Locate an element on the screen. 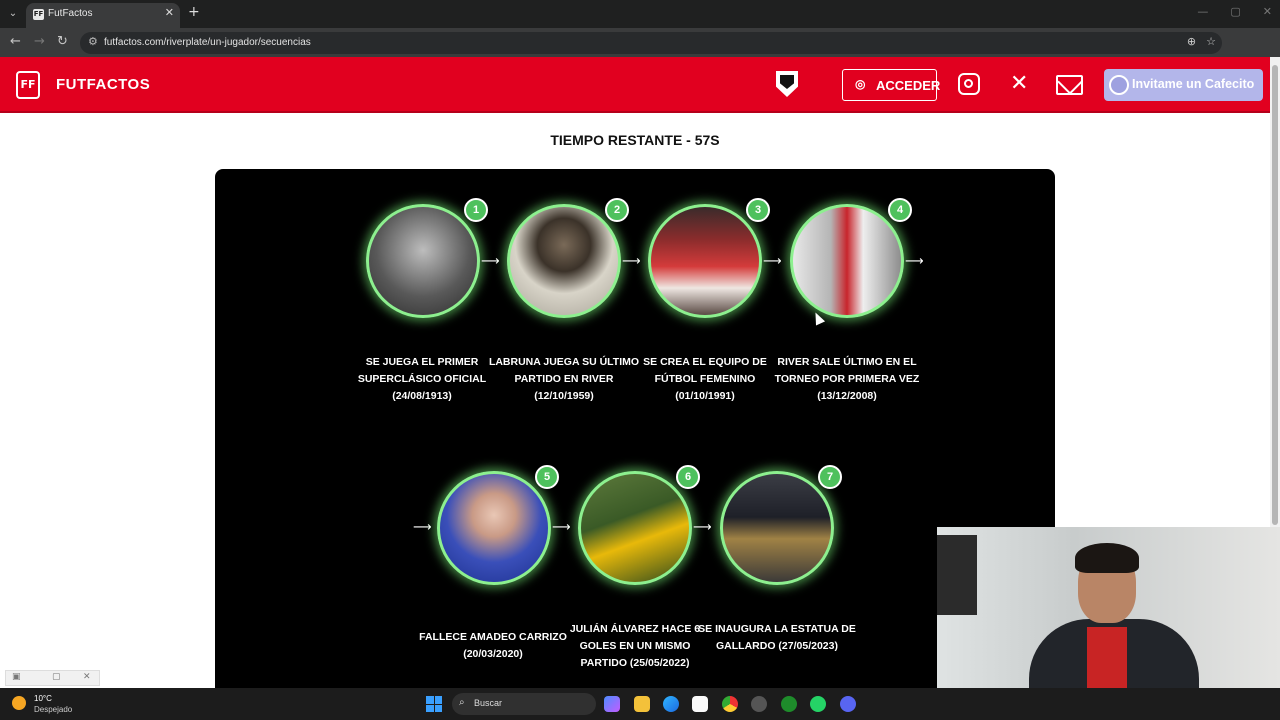 This screenshot has width=1280, height=720. event-card-4: 4 is located at coordinates (851, 258).